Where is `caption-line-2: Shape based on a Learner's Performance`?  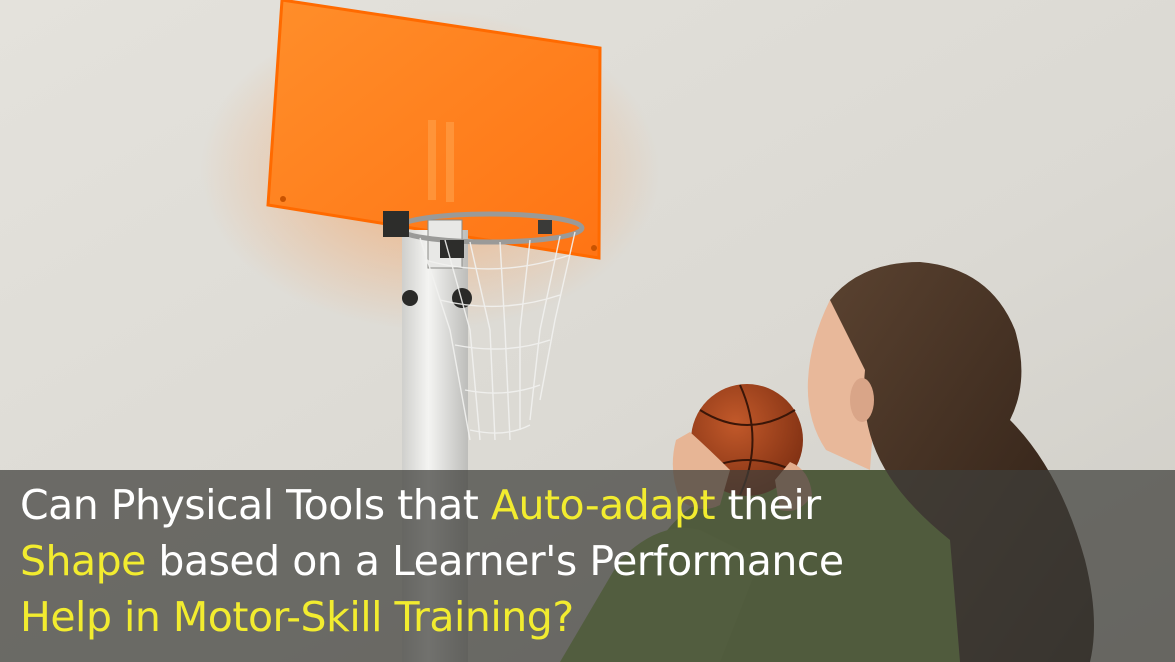 caption-line-2: Shape based on a Learner's Performance is located at coordinates (590, 561).